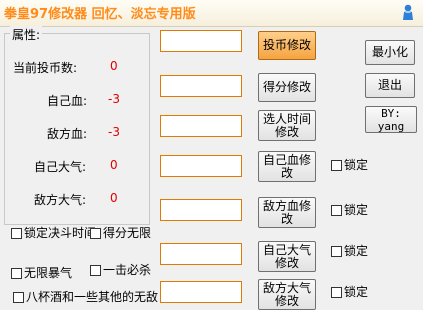  I want to click on my-power-value: 0, so click(114, 165).